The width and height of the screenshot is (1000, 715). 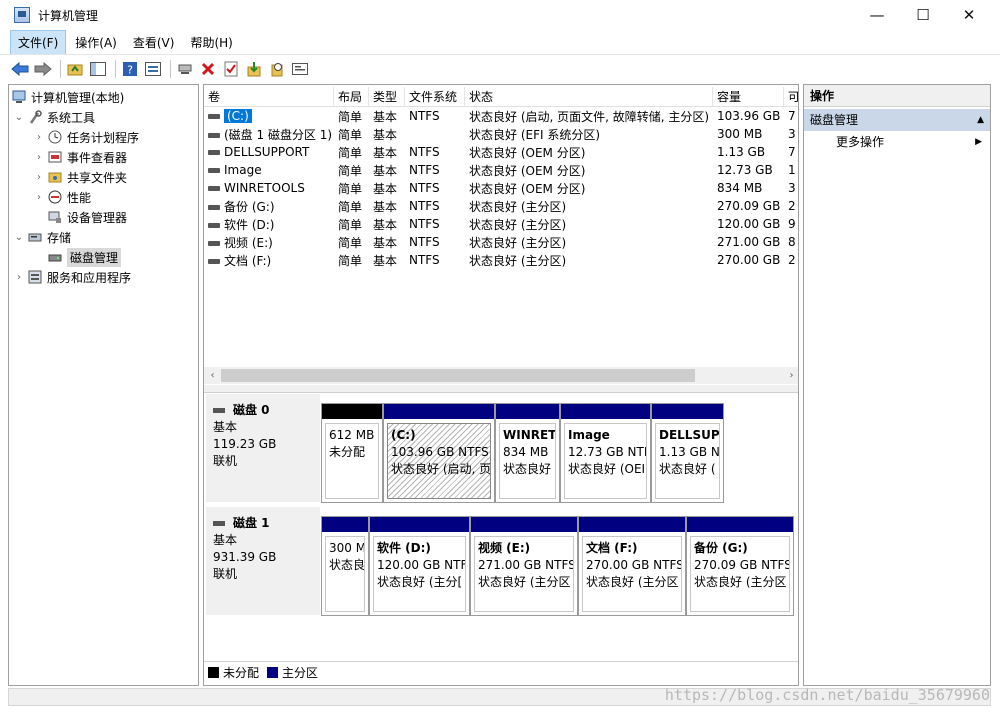 I want to click on tree-root: 计算机管理(本地), so click(x=103, y=97).